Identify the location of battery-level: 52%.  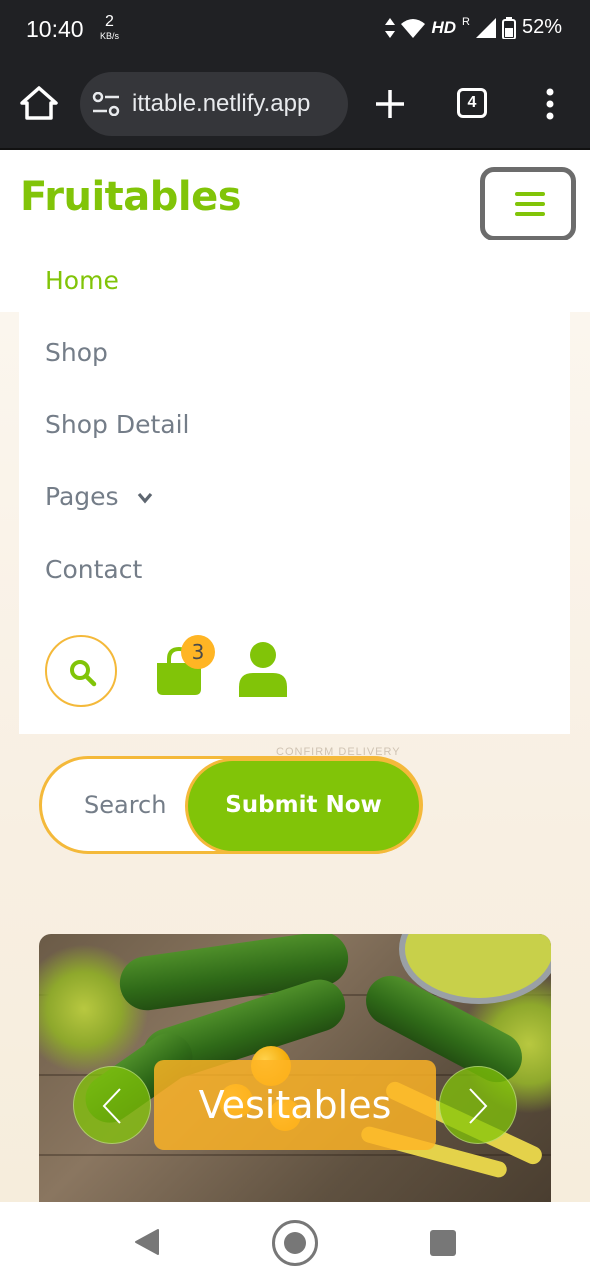
(541, 27).